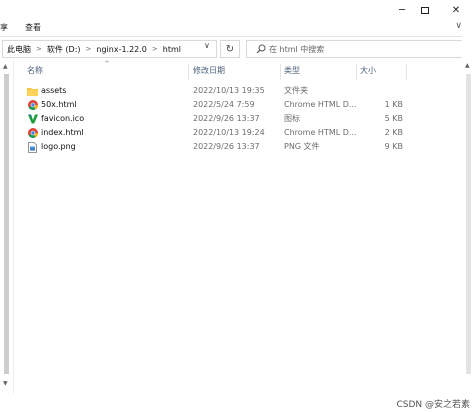 The width and height of the screenshot is (474, 412). I want to click on refresh-icon: ↻, so click(230, 49).